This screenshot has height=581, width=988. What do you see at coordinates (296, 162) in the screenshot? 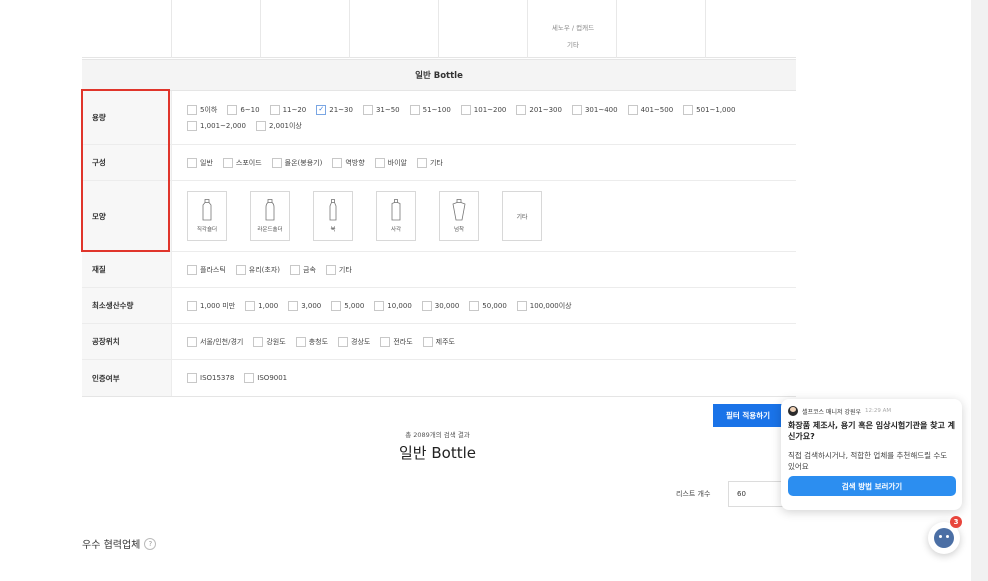
I see `composition-option: 몰온(봉용기)` at bounding box center [296, 162].